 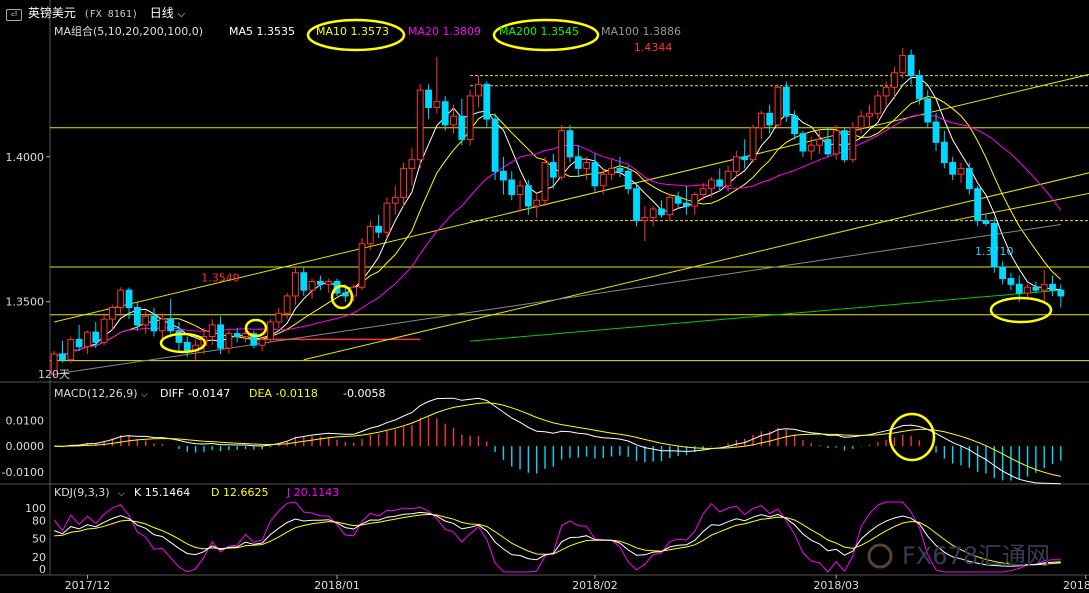 What do you see at coordinates (95, 12) in the screenshot?
I see `chart-header: ⏎ 英镑美元 (FX 8161) 日线 ⌵` at bounding box center [95, 12].